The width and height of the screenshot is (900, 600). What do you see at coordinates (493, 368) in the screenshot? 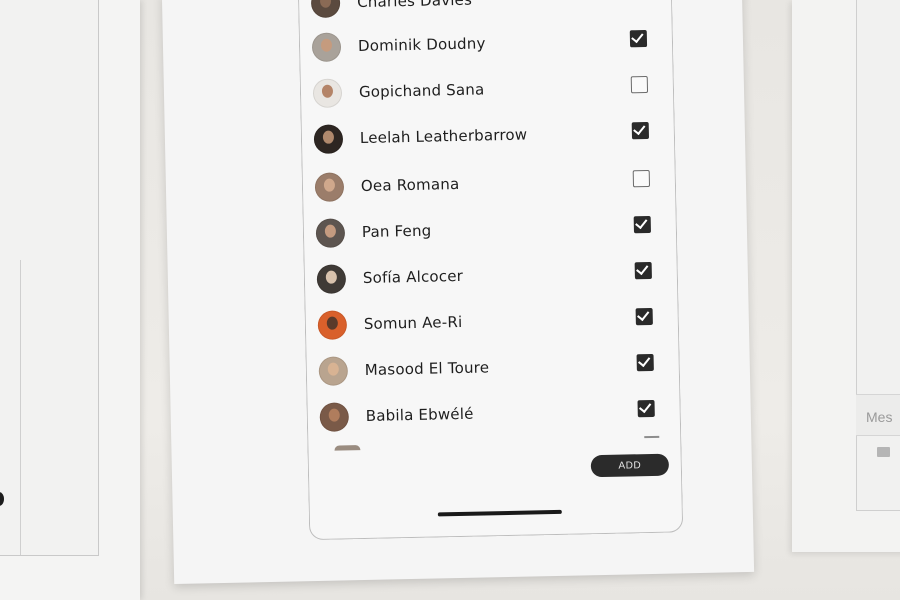
I see `contact-row: Masood El Toure` at bounding box center [493, 368].